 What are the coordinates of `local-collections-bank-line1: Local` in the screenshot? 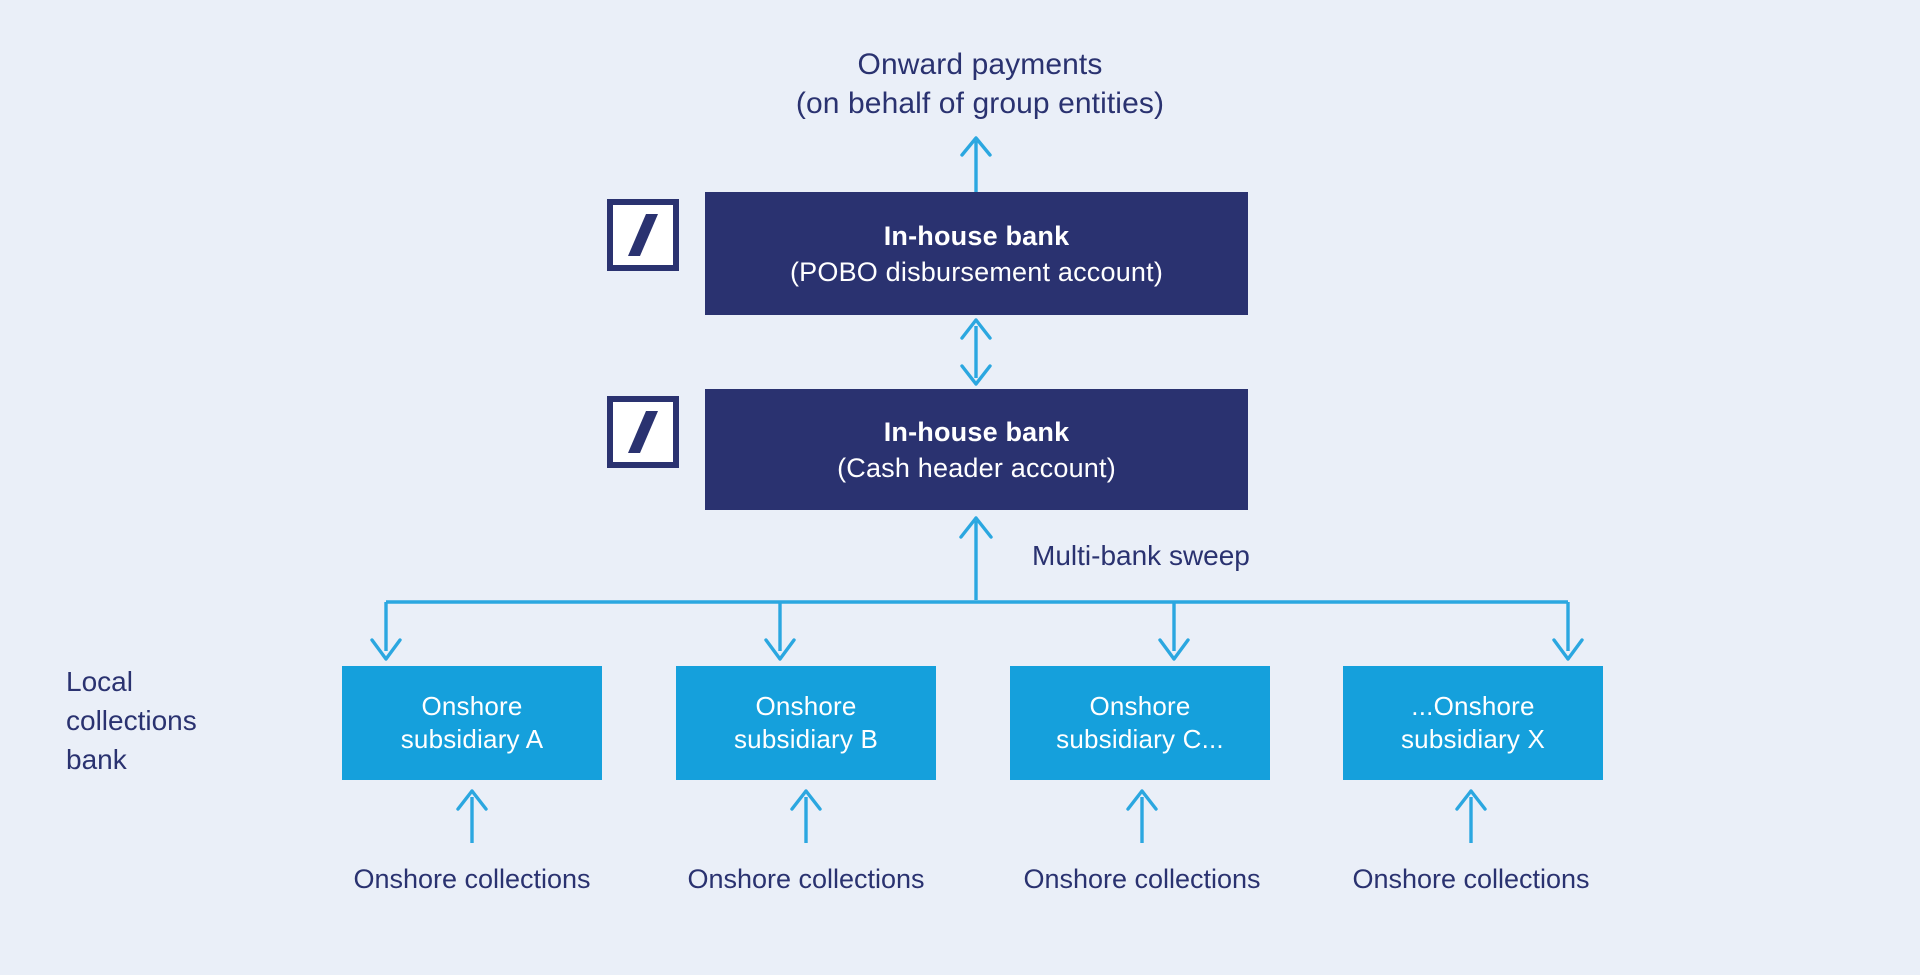 It's located at (99, 681).